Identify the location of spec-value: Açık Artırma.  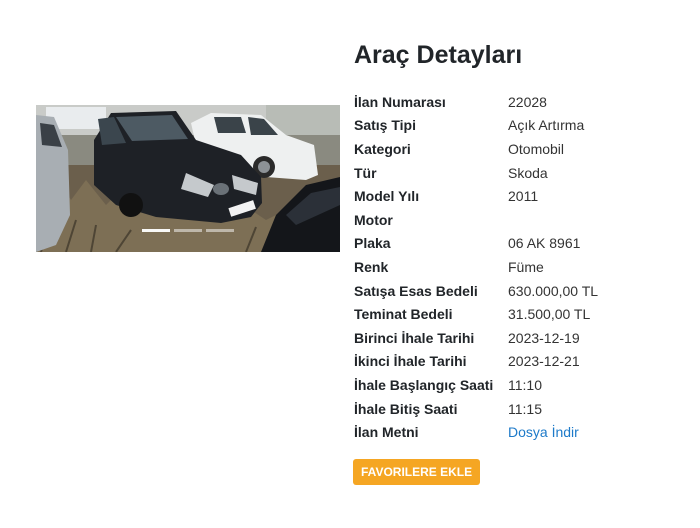
(546, 125).